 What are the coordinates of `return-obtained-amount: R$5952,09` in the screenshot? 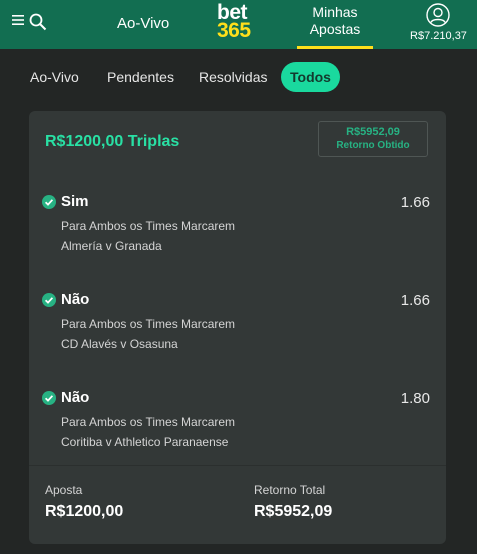 It's located at (373, 132).